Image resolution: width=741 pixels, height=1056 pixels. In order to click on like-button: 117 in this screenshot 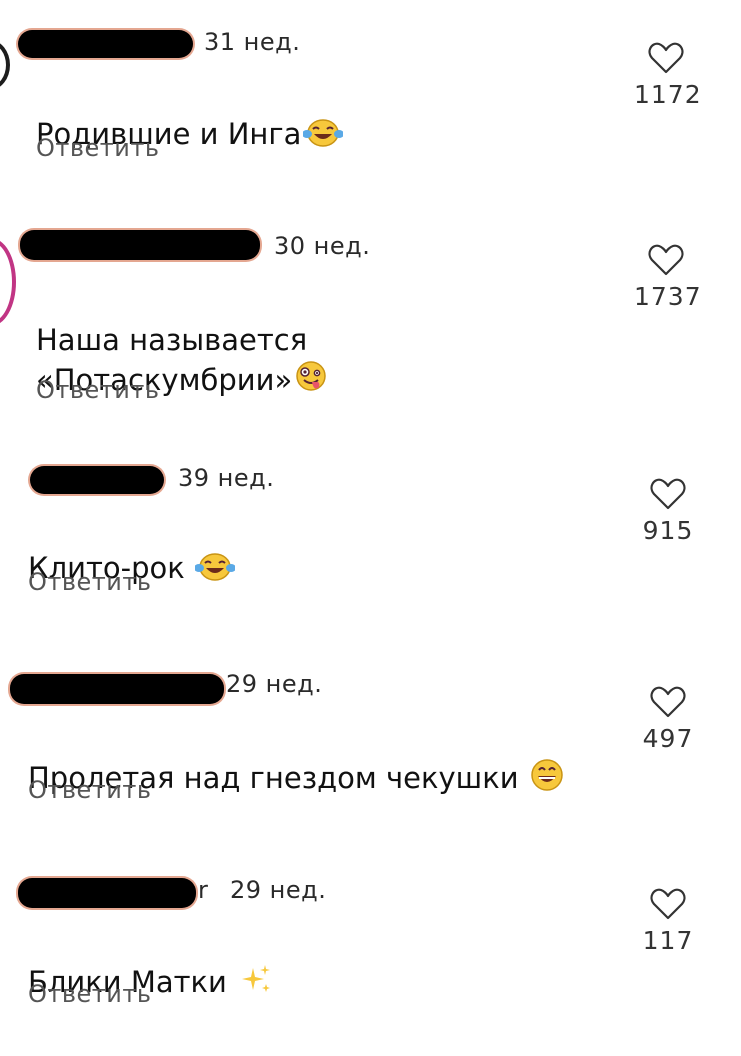, I will do `click(668, 921)`.